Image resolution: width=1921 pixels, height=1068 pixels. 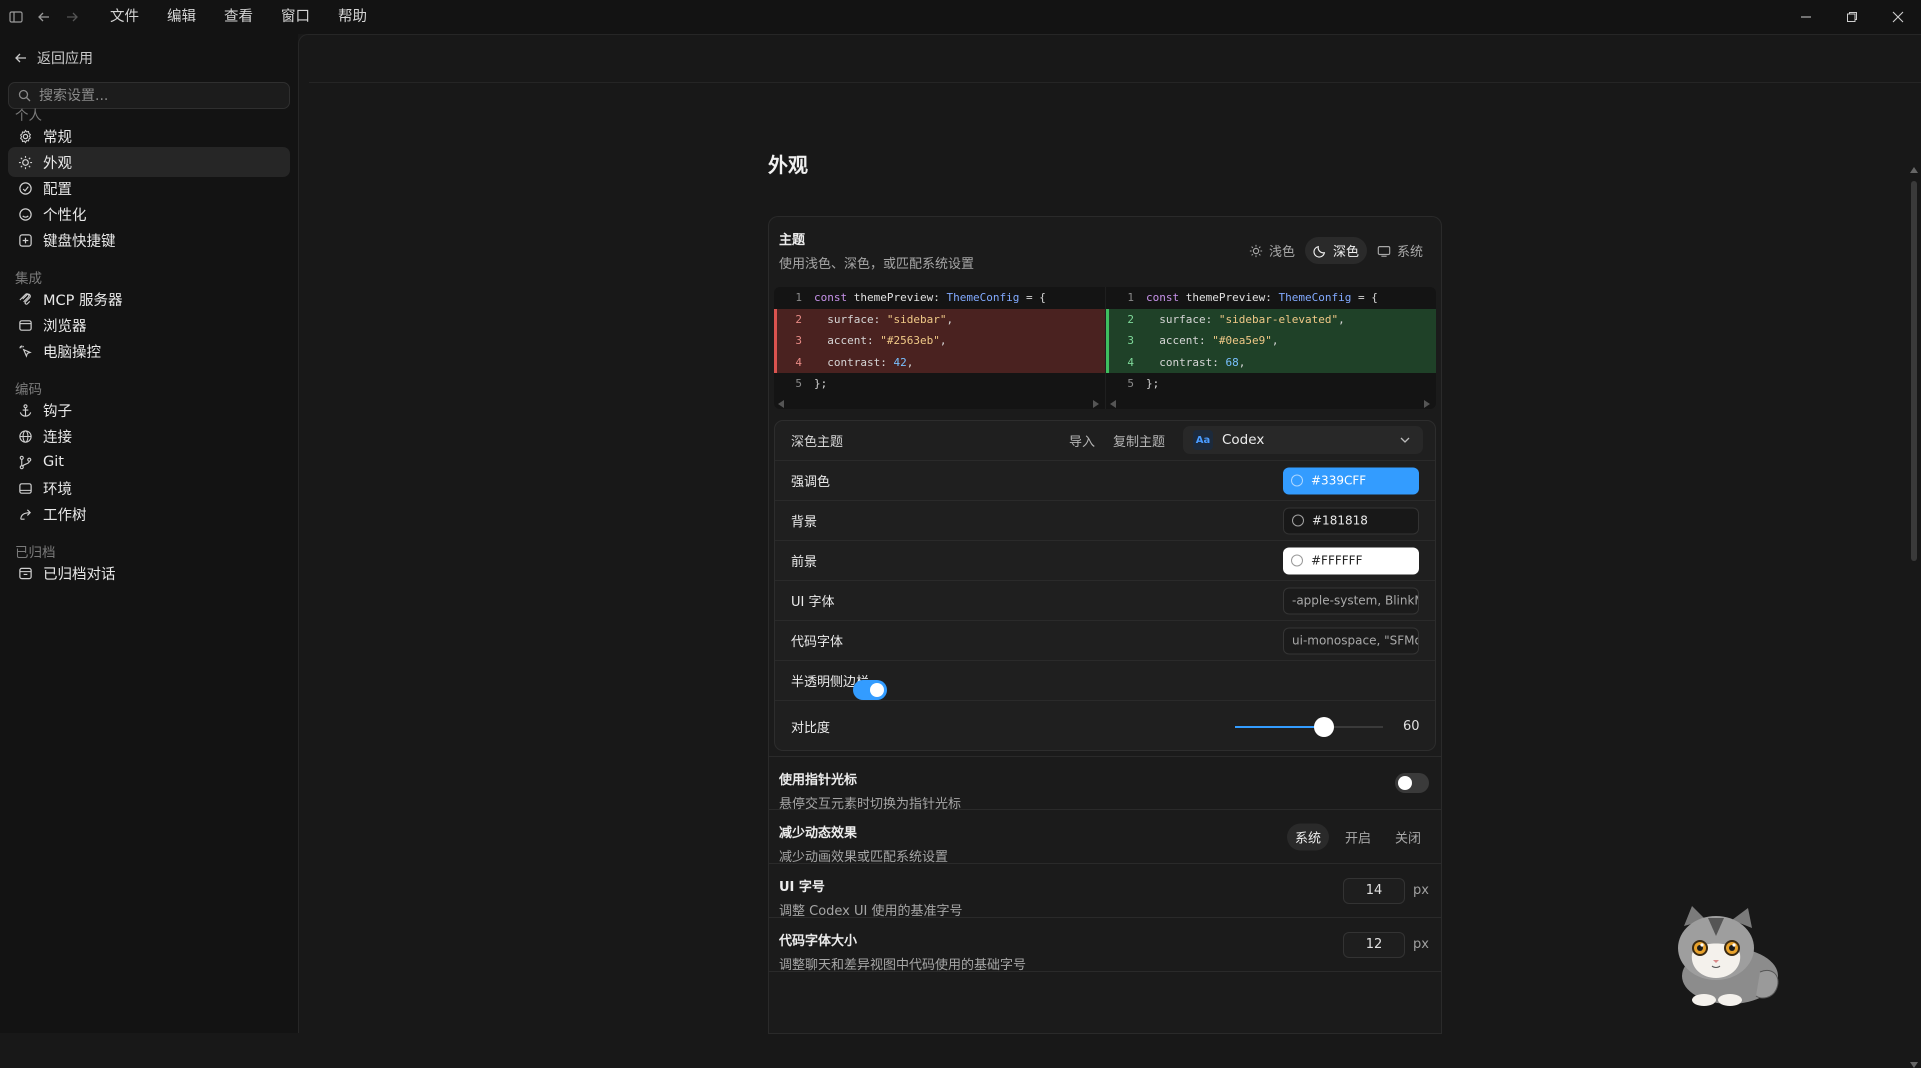 What do you see at coordinates (149, 240) in the screenshot?
I see `sidebar-item-keyboard-shortcuts: 键盘快捷键` at bounding box center [149, 240].